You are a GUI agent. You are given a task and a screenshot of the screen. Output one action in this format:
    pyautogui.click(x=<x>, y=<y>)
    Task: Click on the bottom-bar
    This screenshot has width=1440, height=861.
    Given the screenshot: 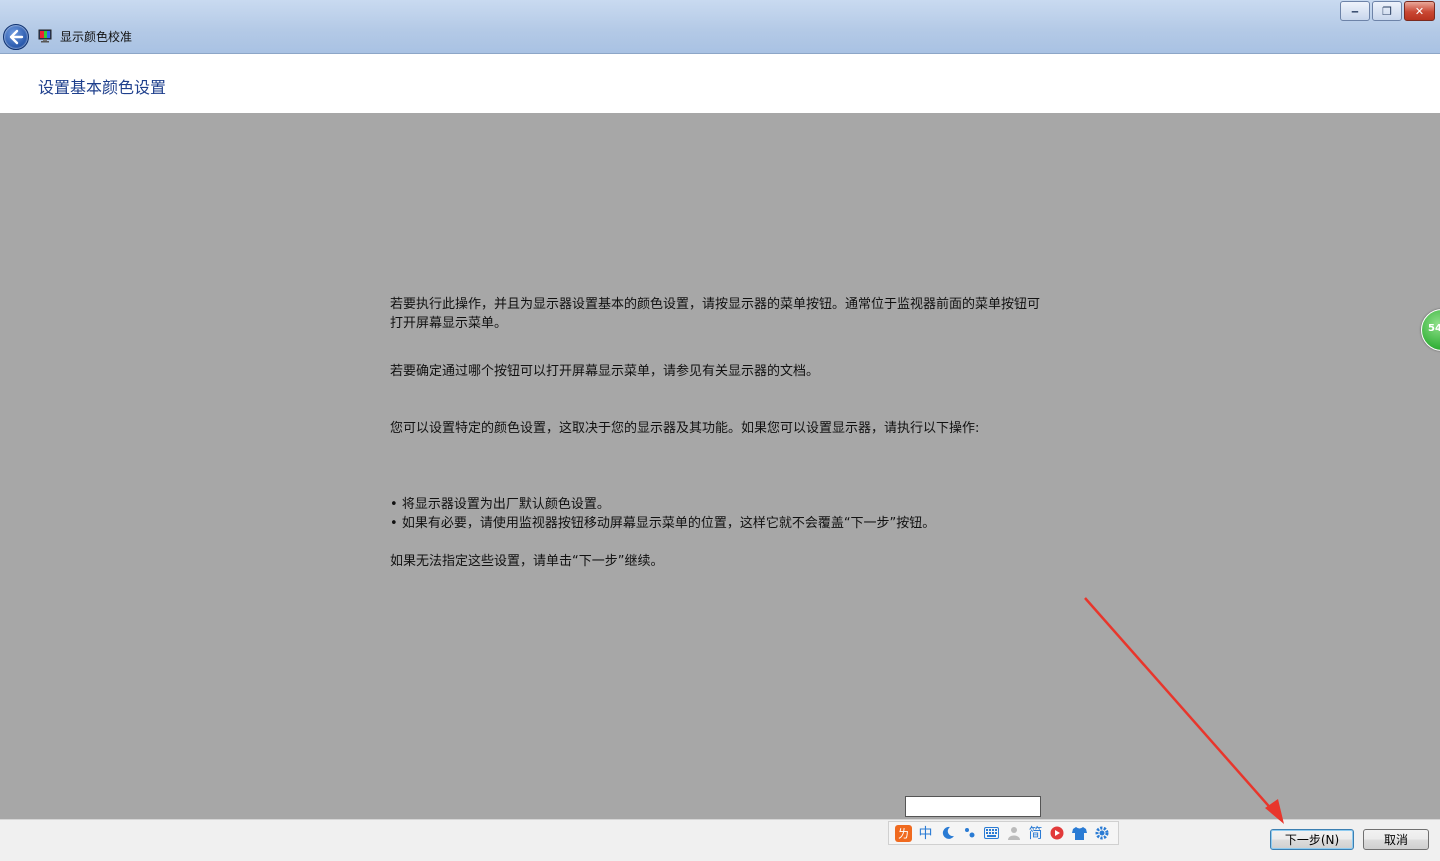 What is the action you would take?
    pyautogui.click(x=720, y=840)
    